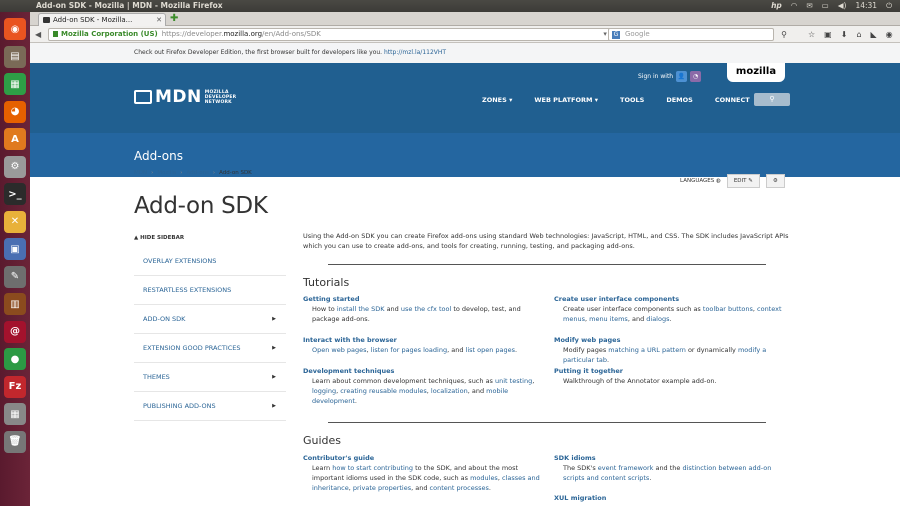 This screenshot has height=506, width=900. I want to click on reading-list-icon: ▣, so click(828, 34).